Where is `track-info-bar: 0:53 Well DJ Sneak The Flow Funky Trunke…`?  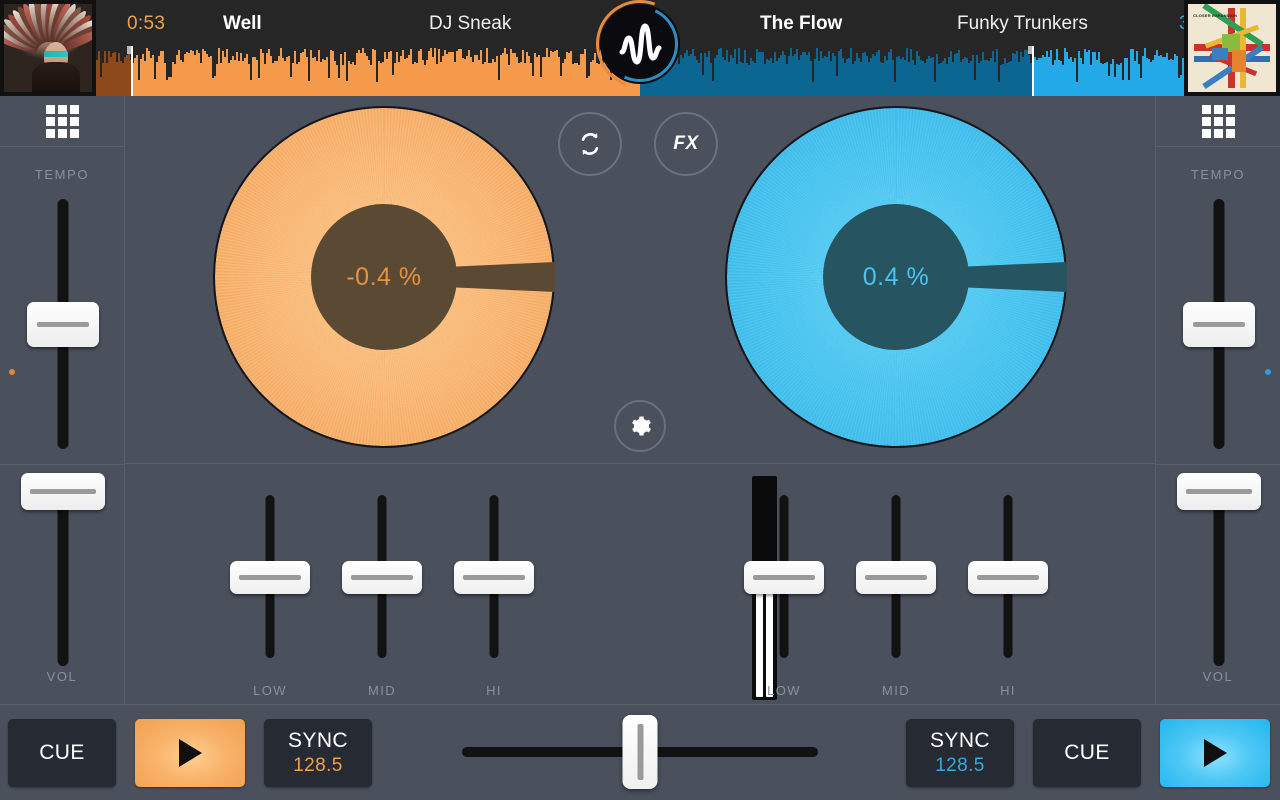
track-info-bar: 0:53 Well DJ Sneak The Flow Funky Trunke… is located at coordinates (640, 51).